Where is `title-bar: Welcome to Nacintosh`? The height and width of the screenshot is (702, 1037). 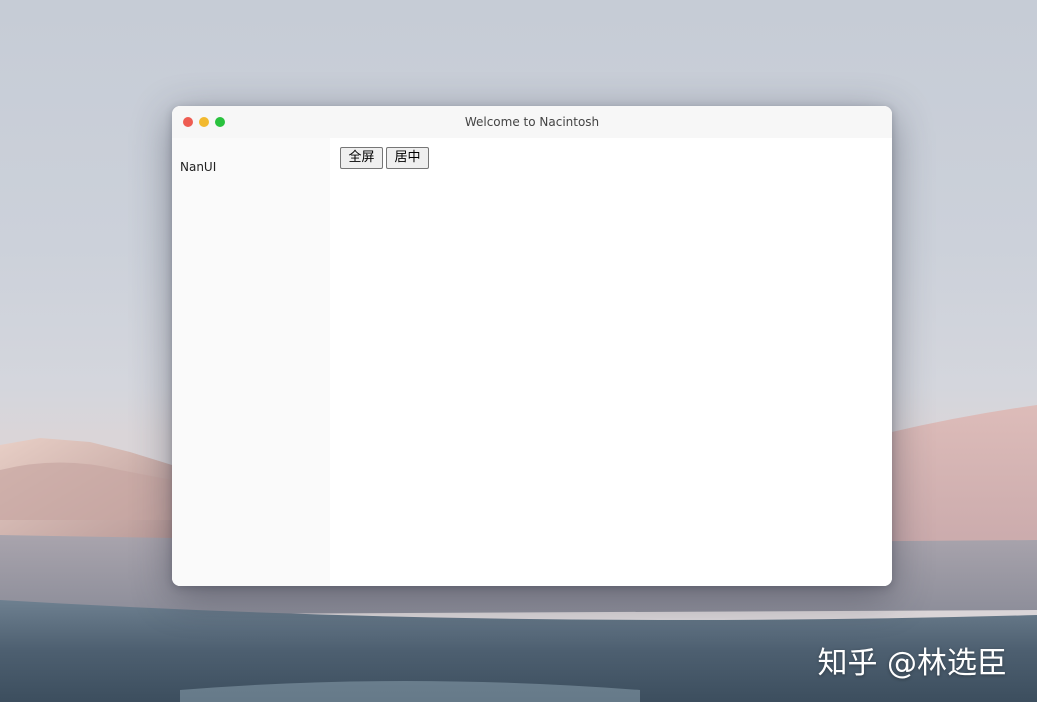
title-bar: Welcome to Nacintosh is located at coordinates (532, 122).